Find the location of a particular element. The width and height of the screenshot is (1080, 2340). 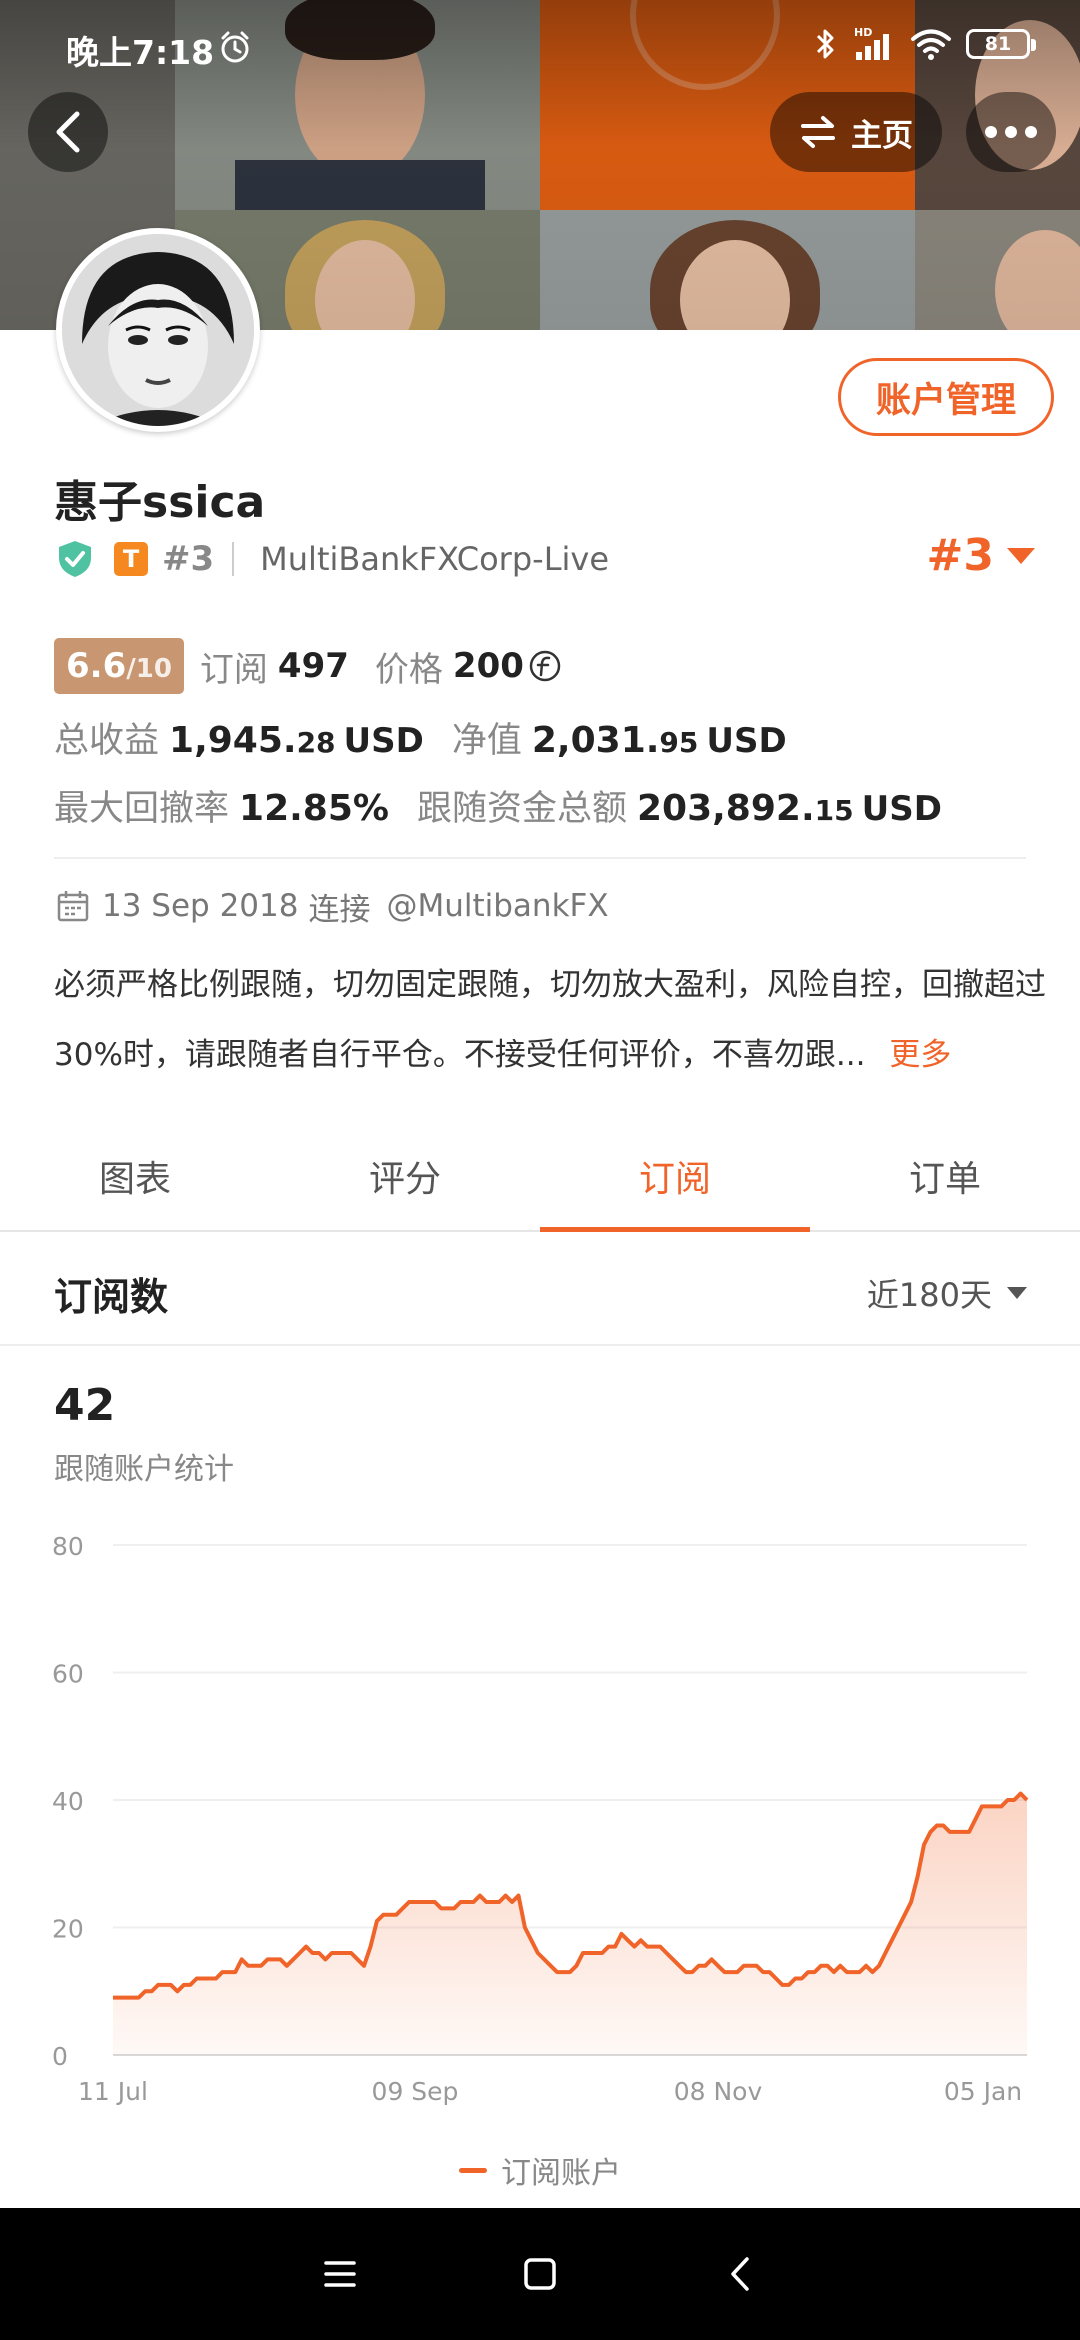

x-tick-label: 11 Jul is located at coordinates (113, 2091).